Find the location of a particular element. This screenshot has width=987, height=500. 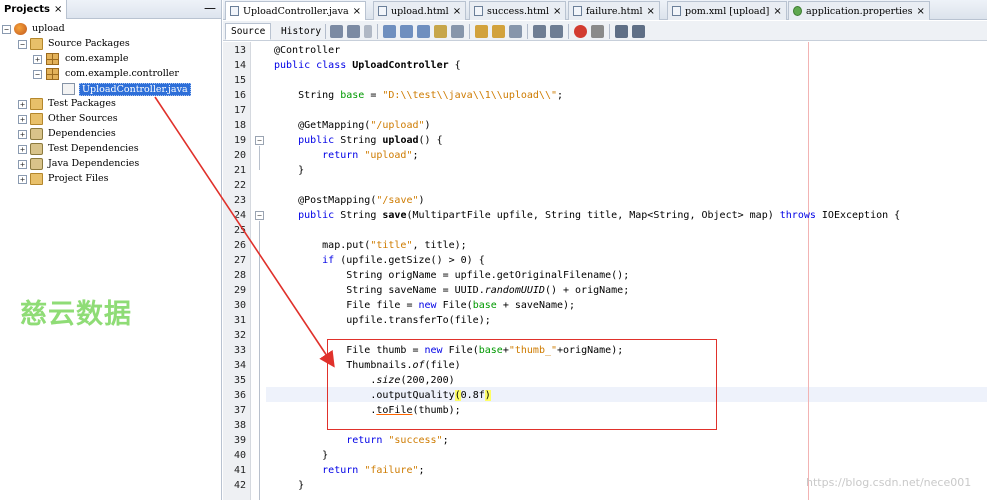

tab-upload-html: upload.html × is located at coordinates (420, 10).